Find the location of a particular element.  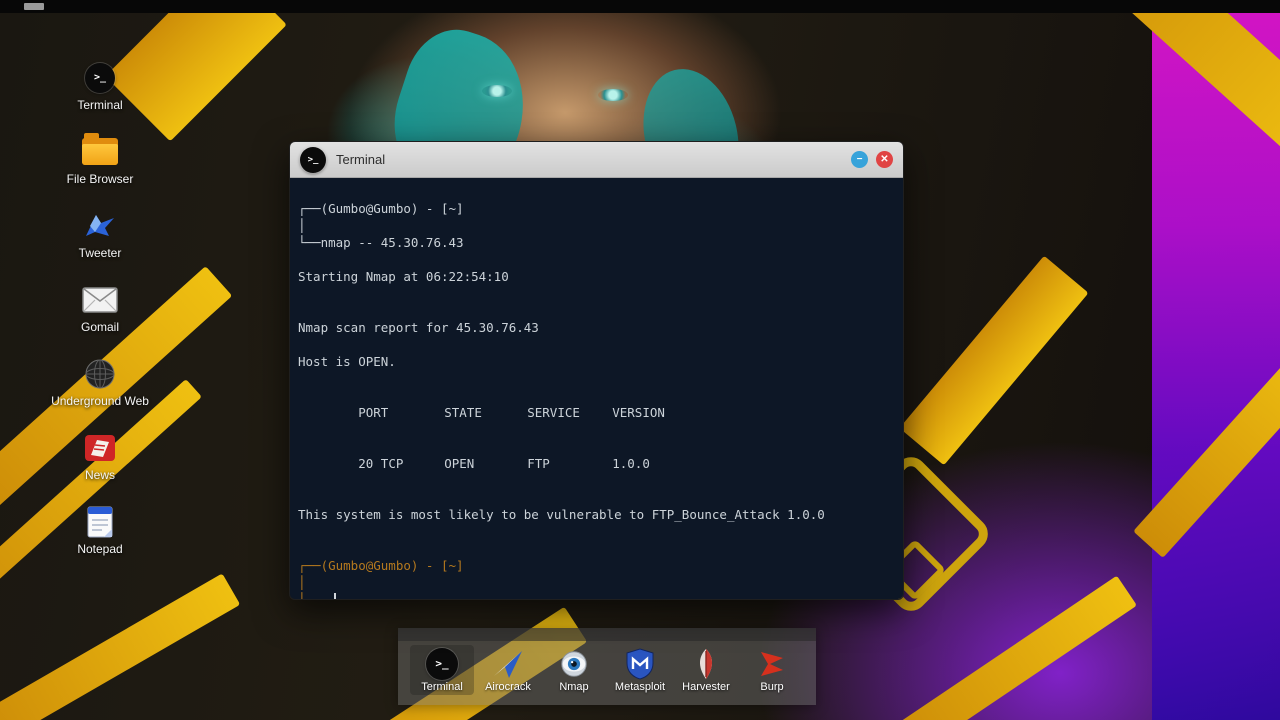

close-button: ✕ is located at coordinates (884, 159).